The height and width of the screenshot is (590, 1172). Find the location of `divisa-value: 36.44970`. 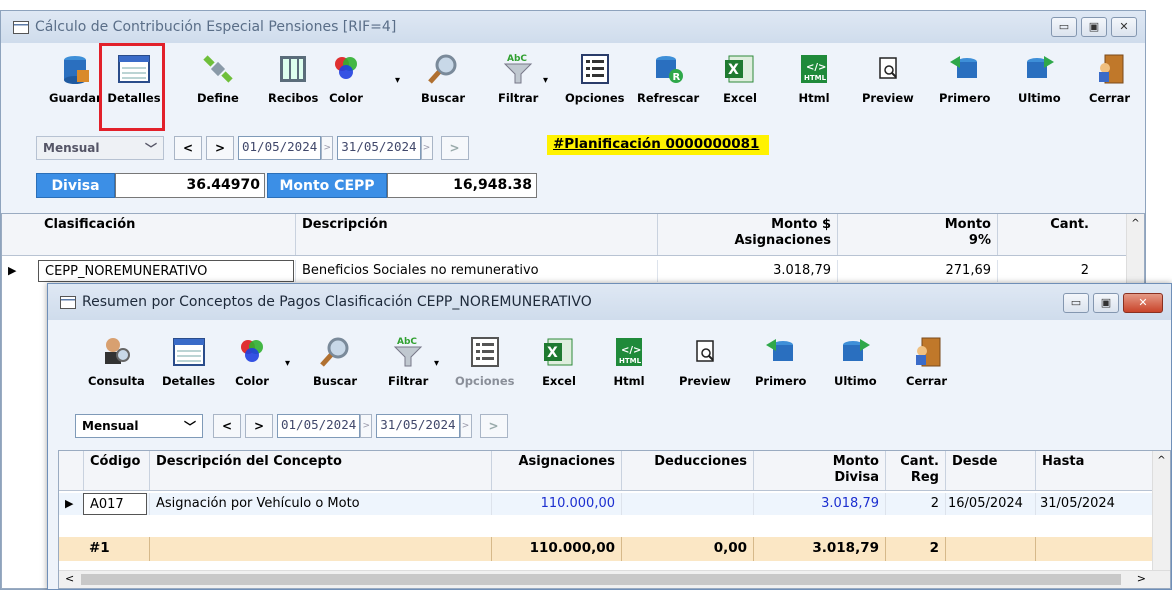

divisa-value: 36.44970 is located at coordinates (190, 185).